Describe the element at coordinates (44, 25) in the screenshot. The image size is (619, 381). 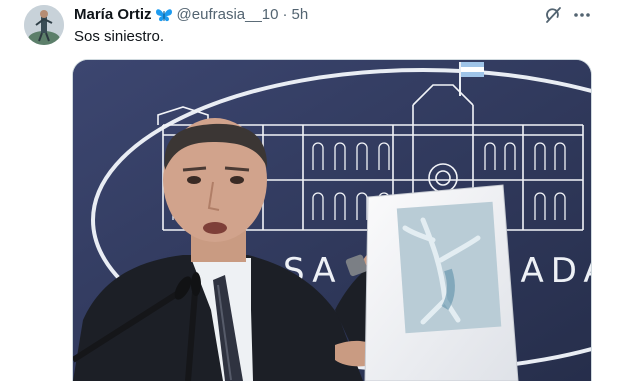
I see `avatar` at that location.